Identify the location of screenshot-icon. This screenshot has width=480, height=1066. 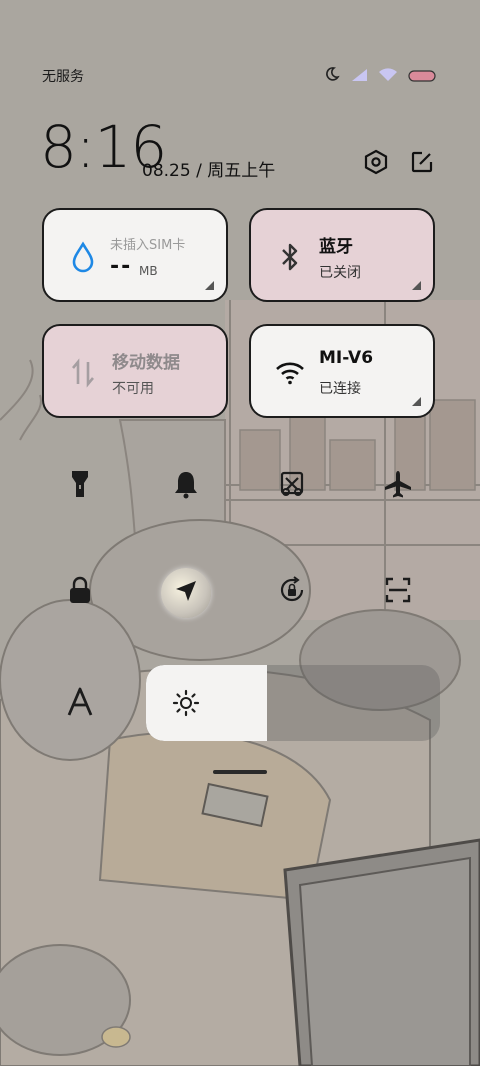
(292, 486).